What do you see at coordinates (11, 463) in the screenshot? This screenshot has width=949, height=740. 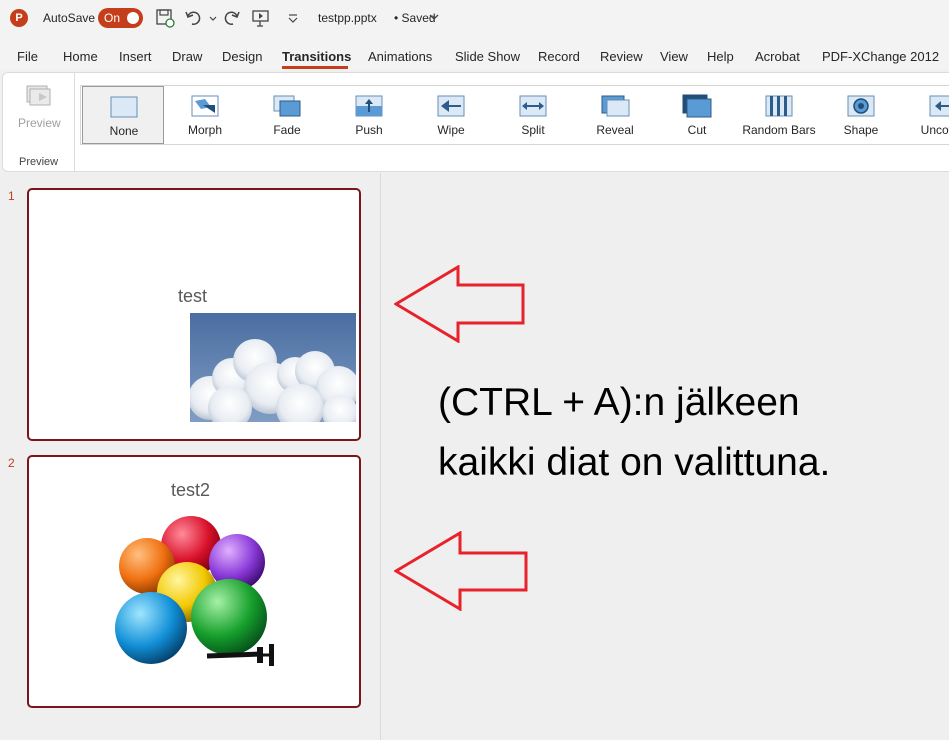 I see `slide-number: 2` at bounding box center [11, 463].